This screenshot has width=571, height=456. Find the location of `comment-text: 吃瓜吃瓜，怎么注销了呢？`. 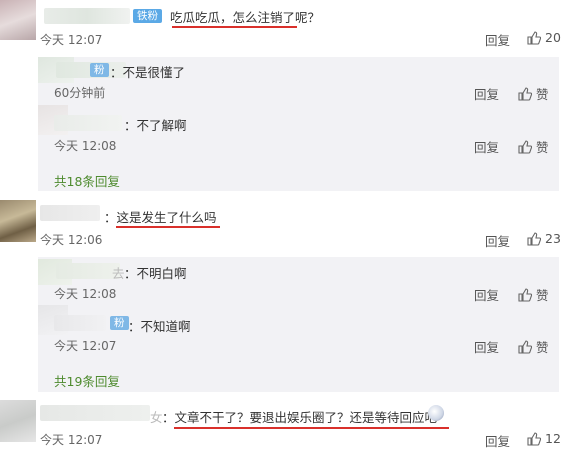

comment-text: 吃瓜吃瓜，怎么注销了呢？ is located at coordinates (245, 17).